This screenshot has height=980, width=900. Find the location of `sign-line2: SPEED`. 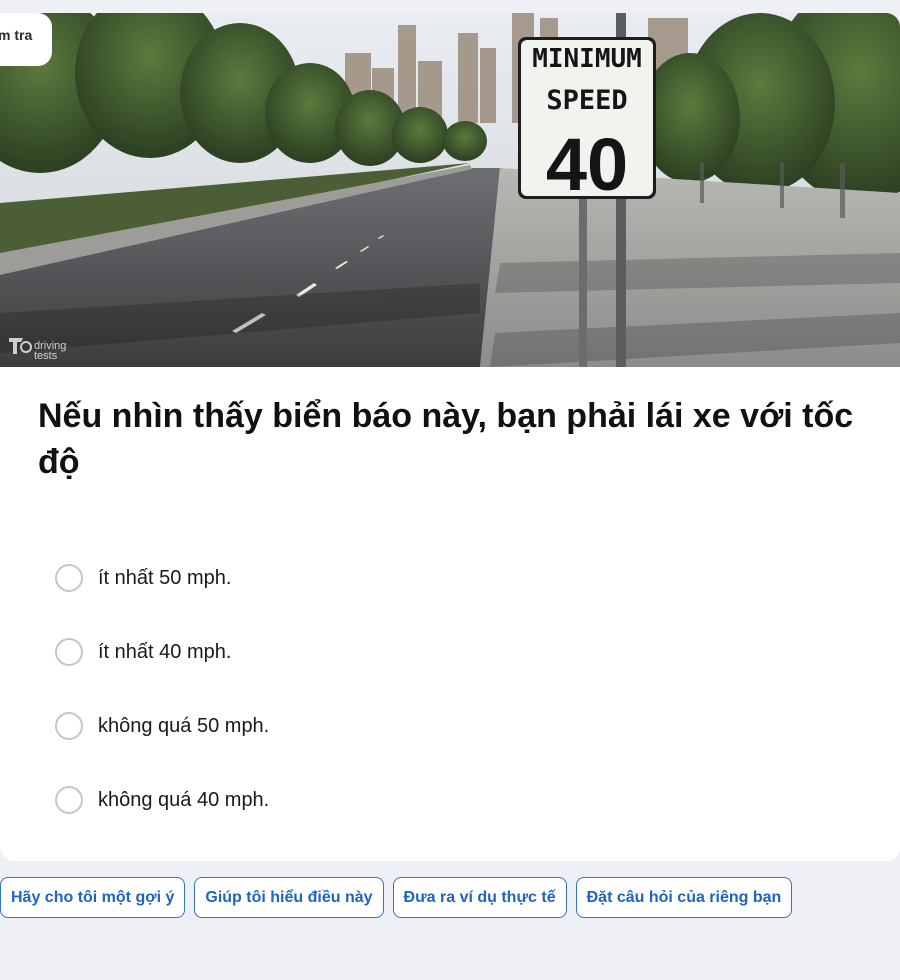

sign-line2: SPEED is located at coordinates (586, 100).